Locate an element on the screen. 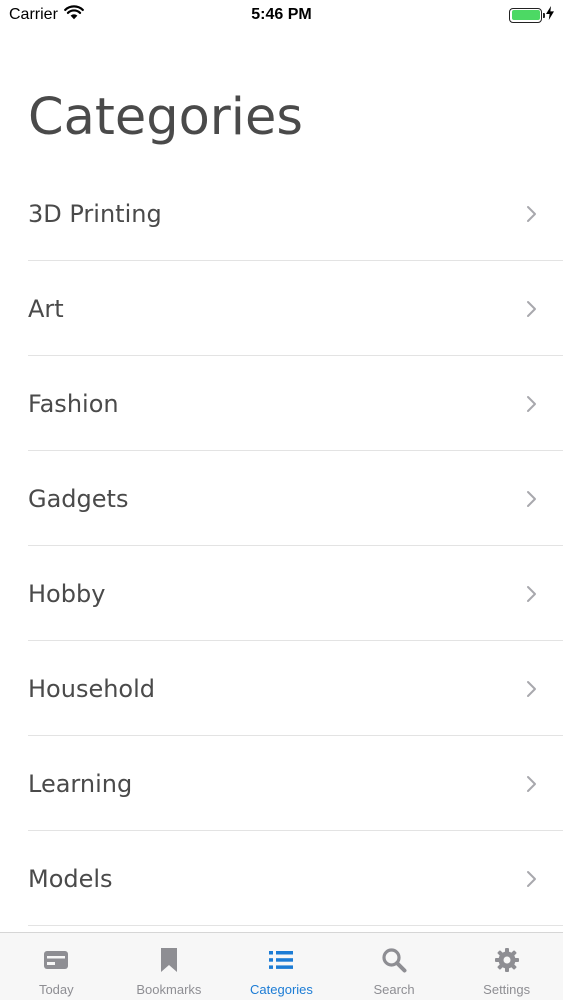 This screenshot has width=563, height=1000. category-label: Art is located at coordinates (46, 308).